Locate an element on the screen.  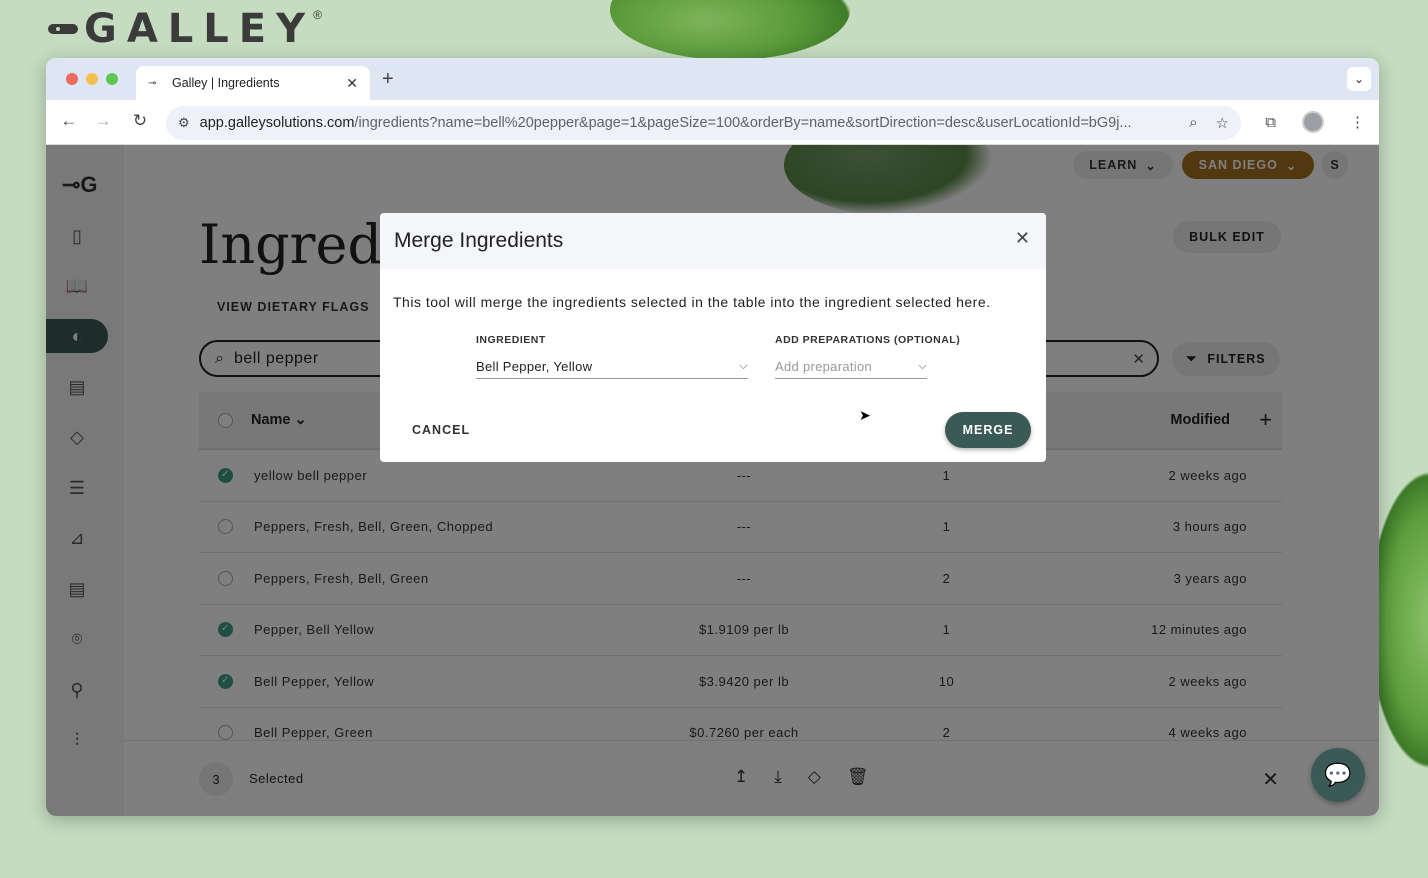
browser-tab: ⊸ Galley | Ingredients ✕ is located at coordinates (253, 83).